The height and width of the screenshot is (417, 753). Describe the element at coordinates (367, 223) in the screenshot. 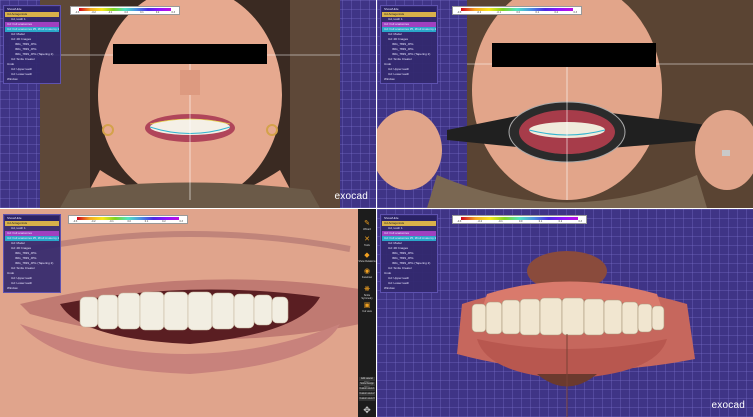

I see `wizard-icon: ✎` at that location.